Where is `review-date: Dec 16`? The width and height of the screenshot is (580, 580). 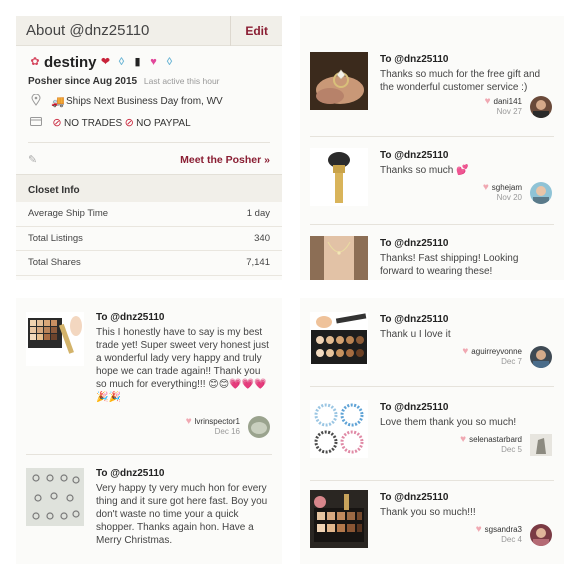
review-date: Dec 16 is located at coordinates (227, 431).